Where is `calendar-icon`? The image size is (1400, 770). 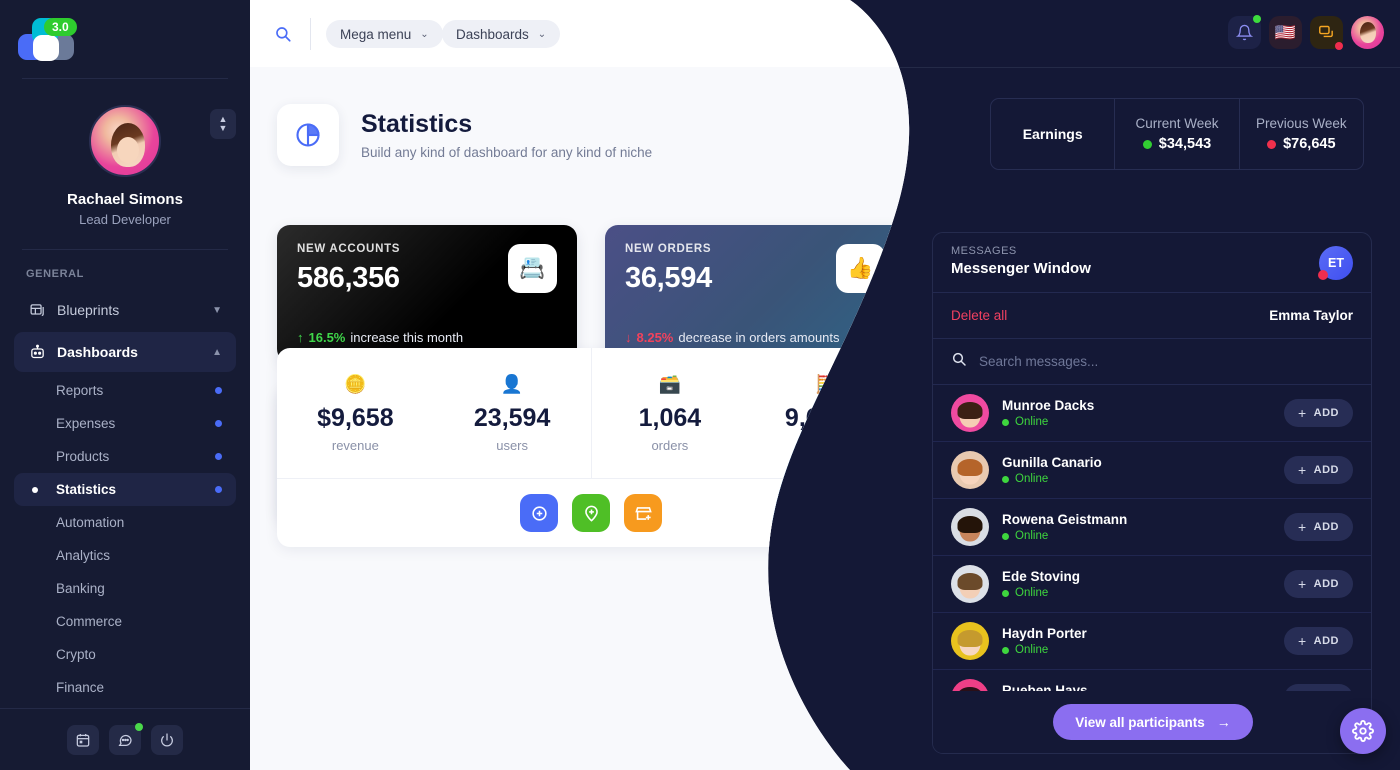
calendar-icon is located at coordinates (83, 739).